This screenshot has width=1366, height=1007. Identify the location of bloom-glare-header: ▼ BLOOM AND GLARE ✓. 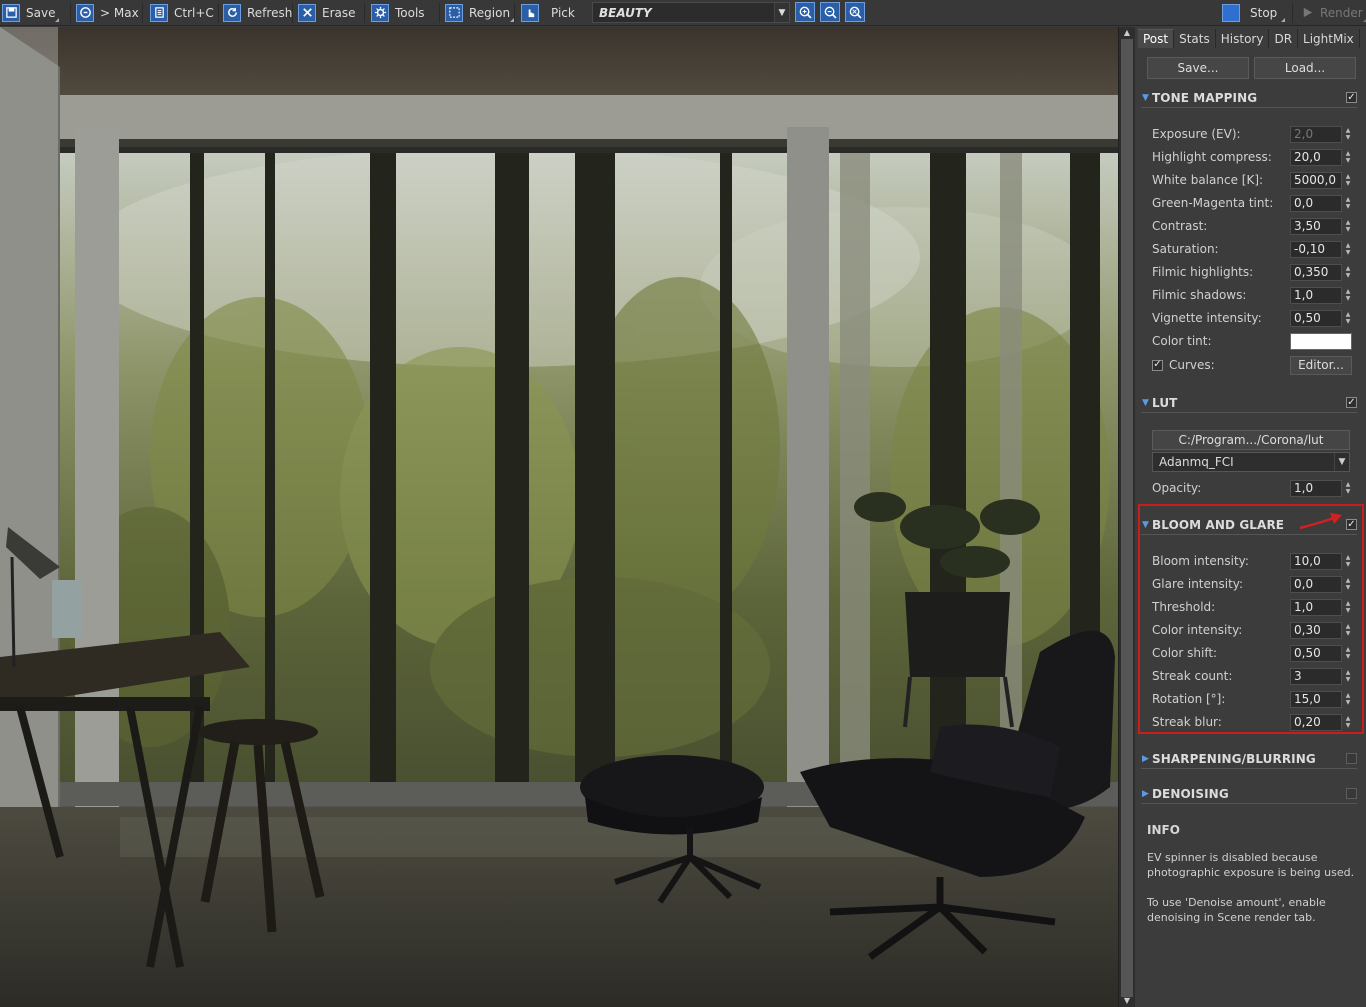
(1249, 524).